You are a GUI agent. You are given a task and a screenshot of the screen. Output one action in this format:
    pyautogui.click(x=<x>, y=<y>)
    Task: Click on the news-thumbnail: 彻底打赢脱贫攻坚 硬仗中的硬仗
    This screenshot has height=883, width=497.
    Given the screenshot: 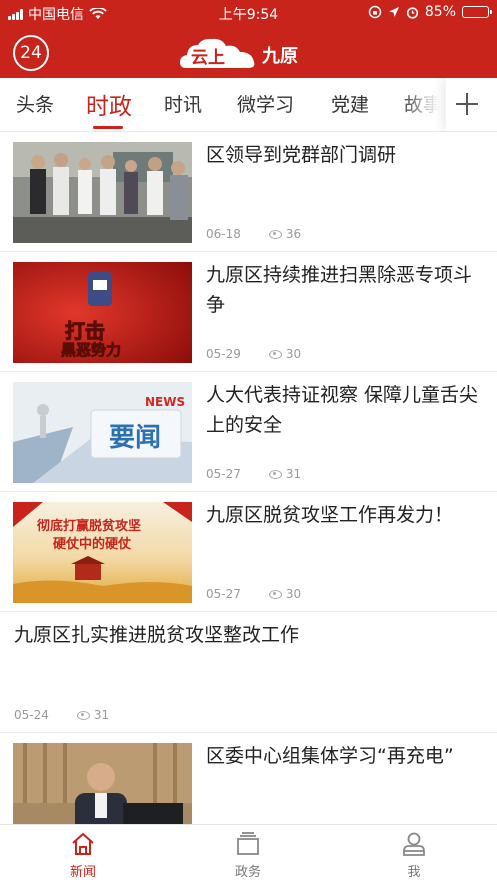 What is the action you would take?
    pyautogui.click(x=102, y=552)
    